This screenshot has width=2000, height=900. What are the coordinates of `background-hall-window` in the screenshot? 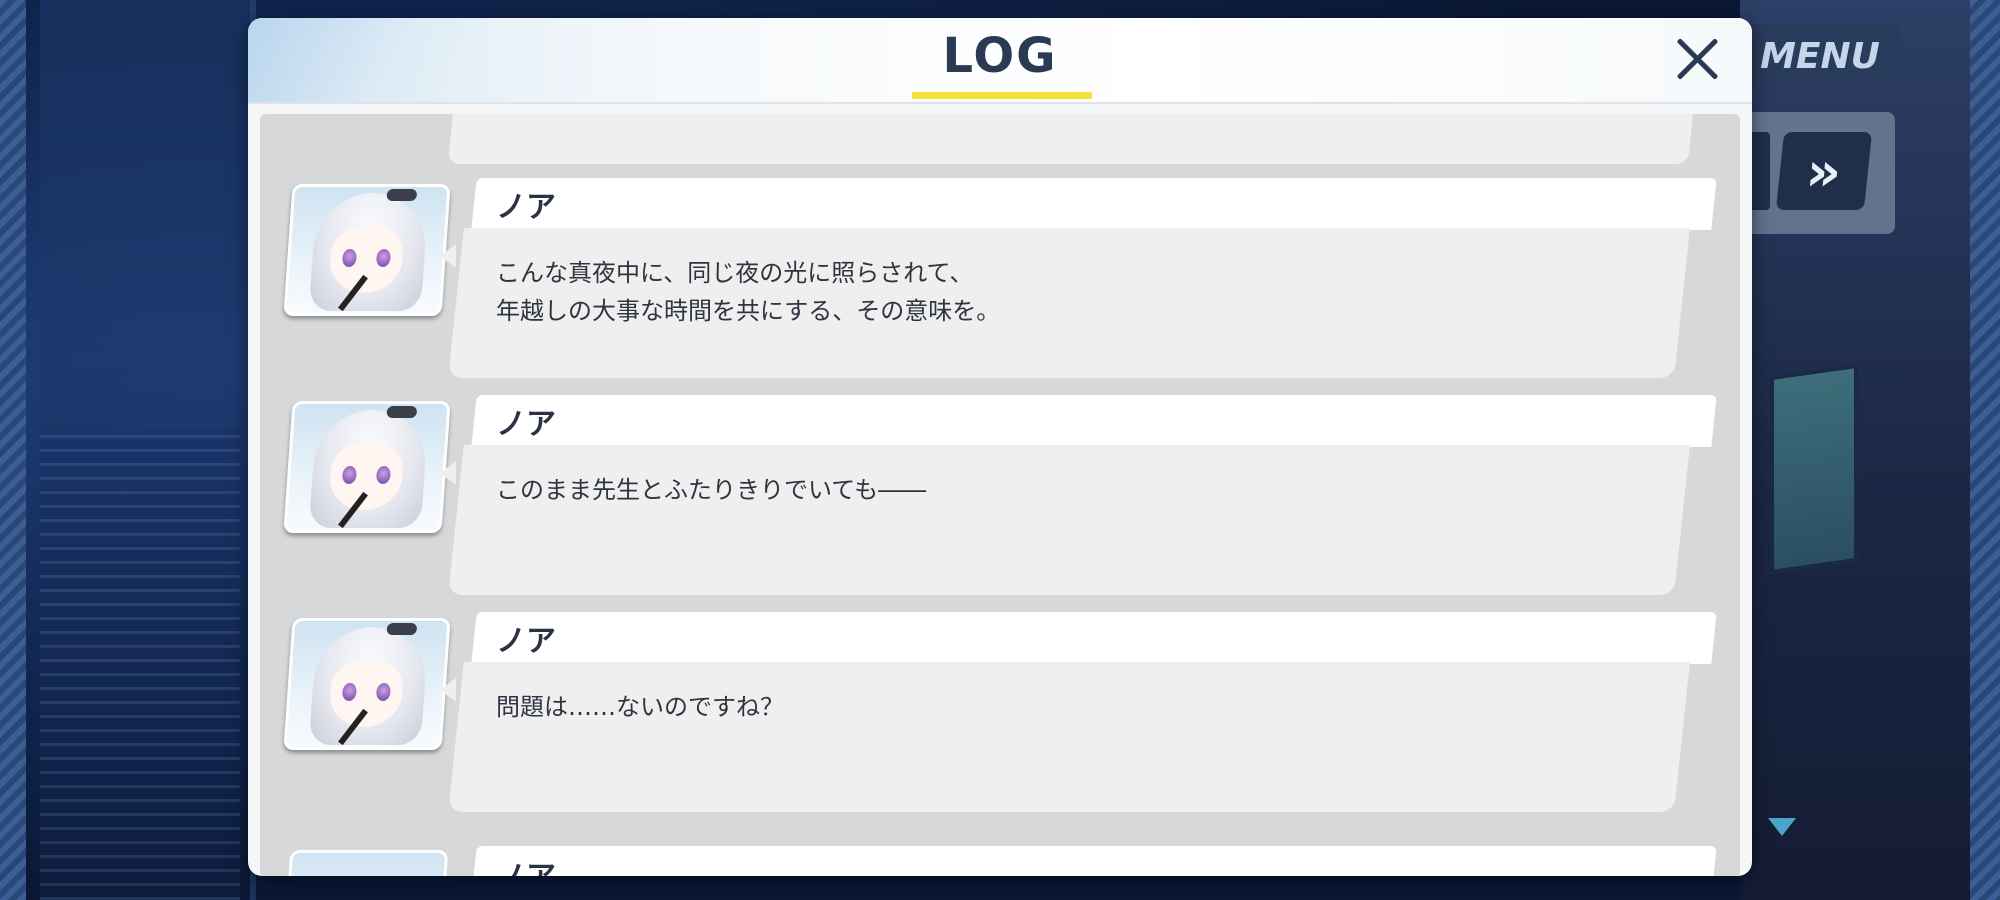 It's located at (1814, 469).